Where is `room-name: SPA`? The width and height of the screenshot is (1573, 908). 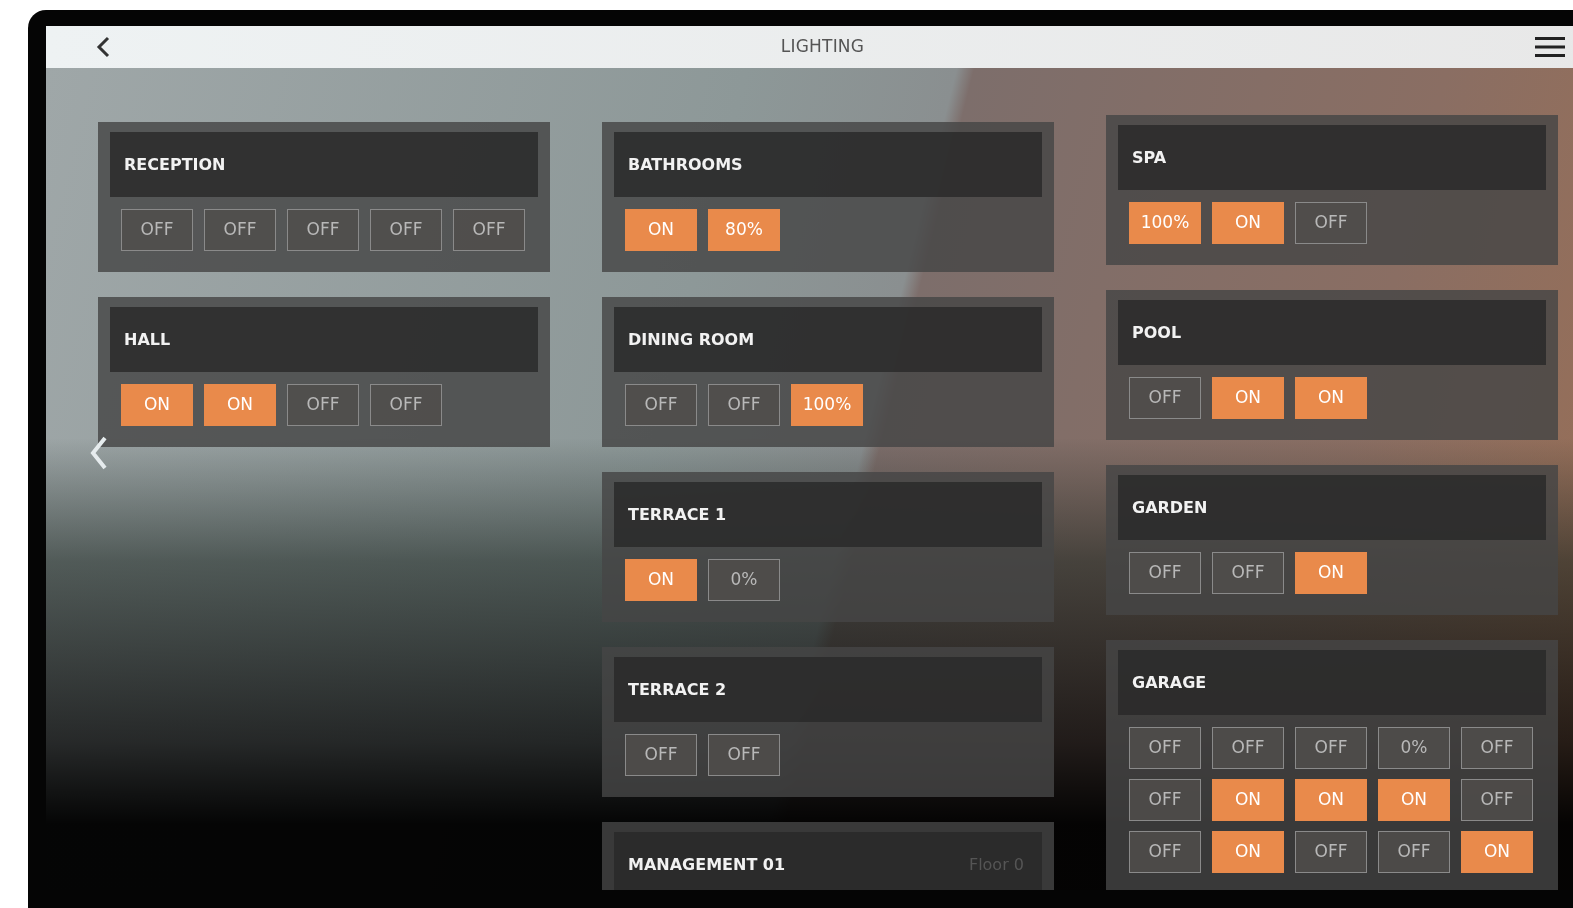 room-name: SPA is located at coordinates (1149, 157).